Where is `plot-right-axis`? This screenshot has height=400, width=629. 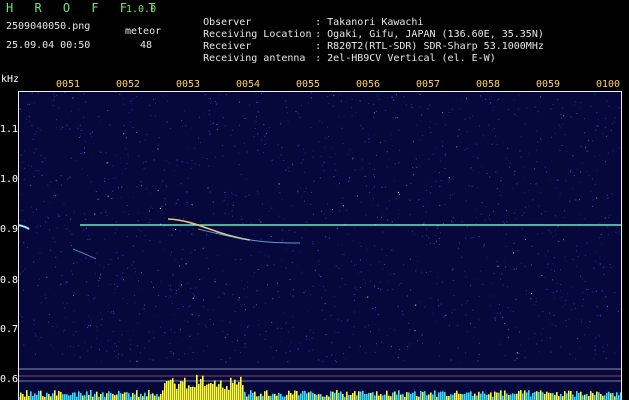
plot-right-axis is located at coordinates (621, 245).